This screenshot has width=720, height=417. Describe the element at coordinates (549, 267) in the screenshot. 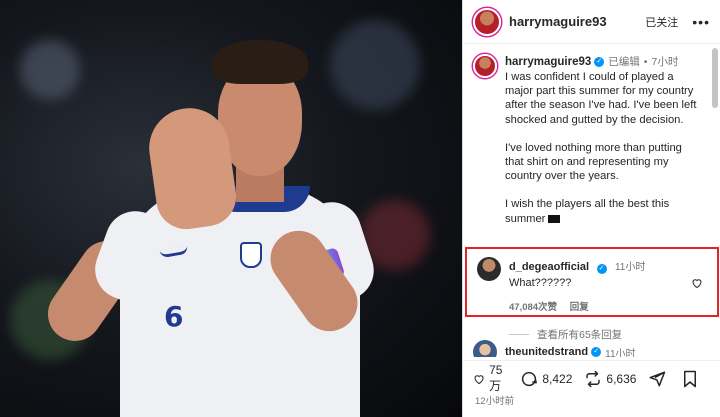

I see `commenter-username: d_degeaofficial` at that location.